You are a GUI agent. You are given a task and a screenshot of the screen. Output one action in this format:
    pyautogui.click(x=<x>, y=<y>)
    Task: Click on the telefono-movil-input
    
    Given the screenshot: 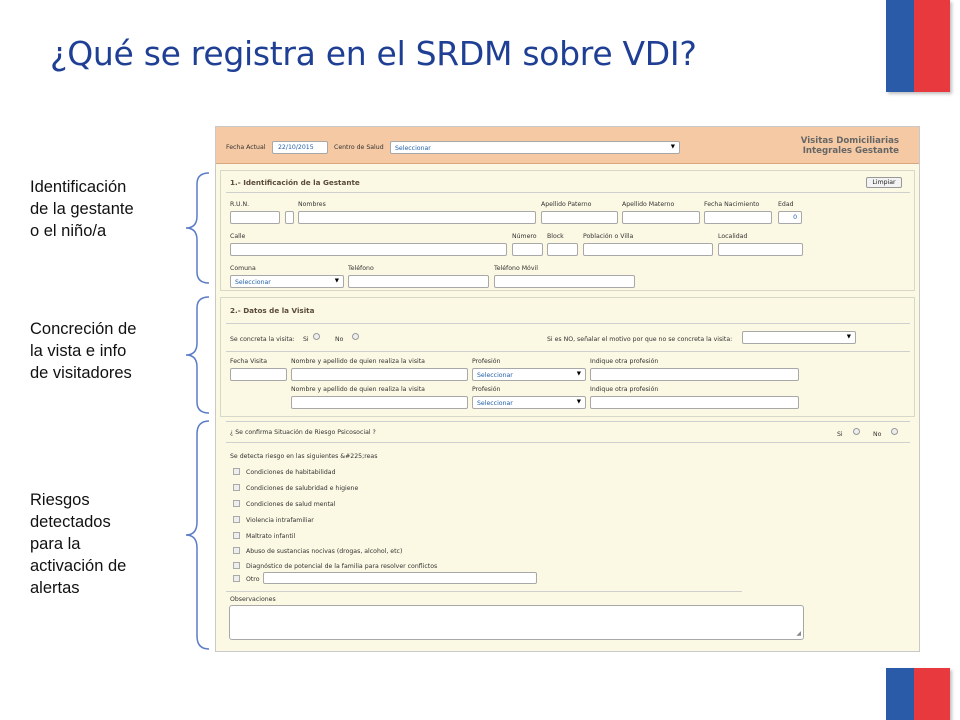 What is the action you would take?
    pyautogui.click(x=564, y=281)
    